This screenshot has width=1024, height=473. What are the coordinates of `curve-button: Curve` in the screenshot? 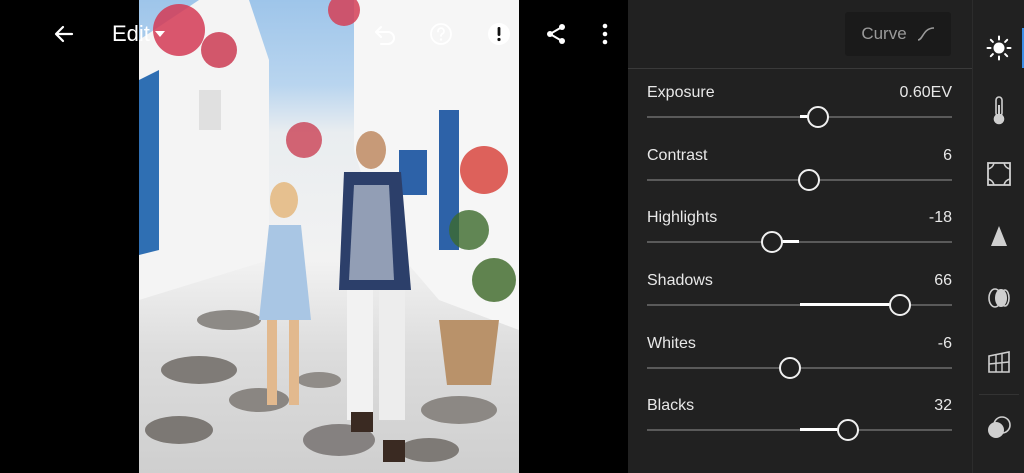 It's located at (898, 34).